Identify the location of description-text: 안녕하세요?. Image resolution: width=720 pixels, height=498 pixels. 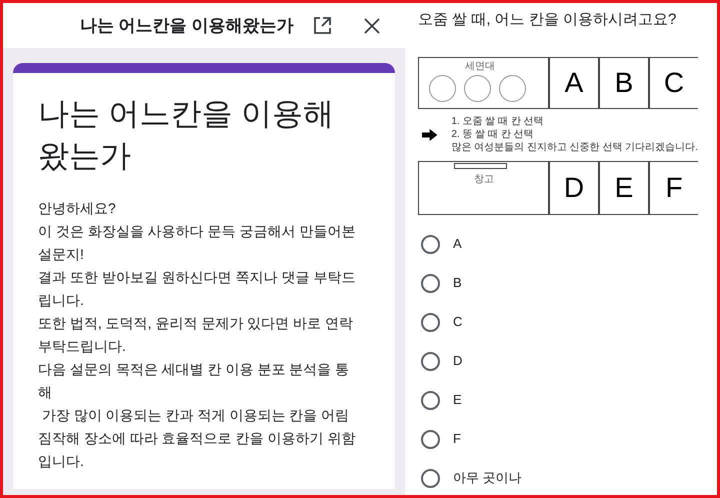
(77, 208).